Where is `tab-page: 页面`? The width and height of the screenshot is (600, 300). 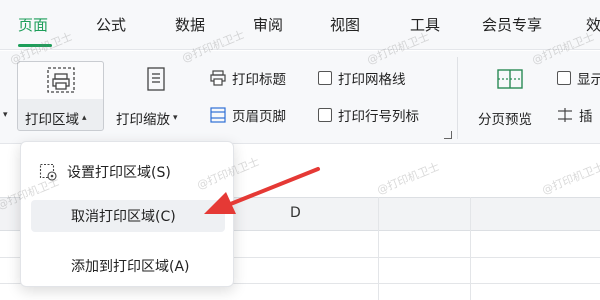 tab-page: 页面 is located at coordinates (33, 24).